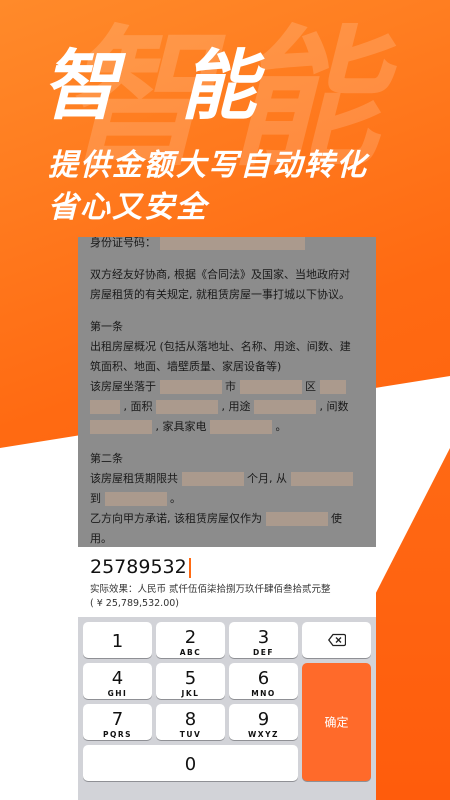 The image size is (450, 800). Describe the element at coordinates (230, 386) in the screenshot. I see `city-label: 市` at that location.